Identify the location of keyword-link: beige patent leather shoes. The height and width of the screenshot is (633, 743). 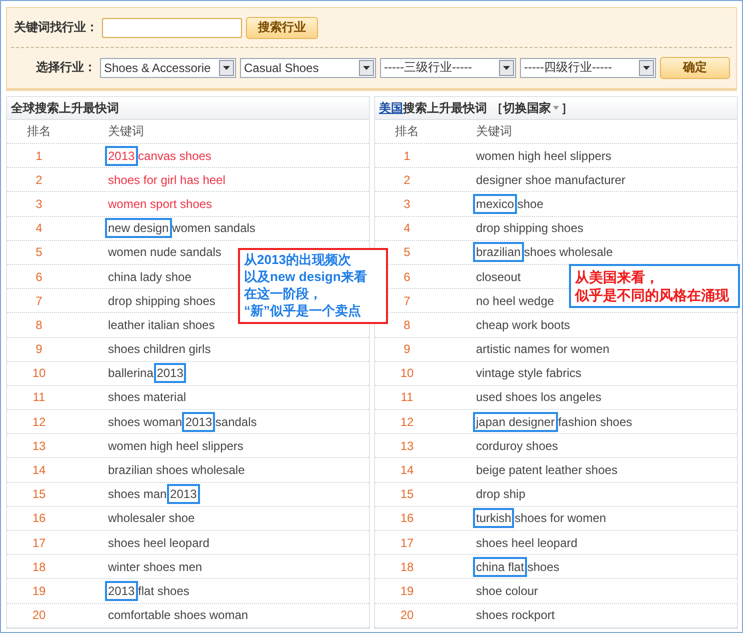
(547, 470).